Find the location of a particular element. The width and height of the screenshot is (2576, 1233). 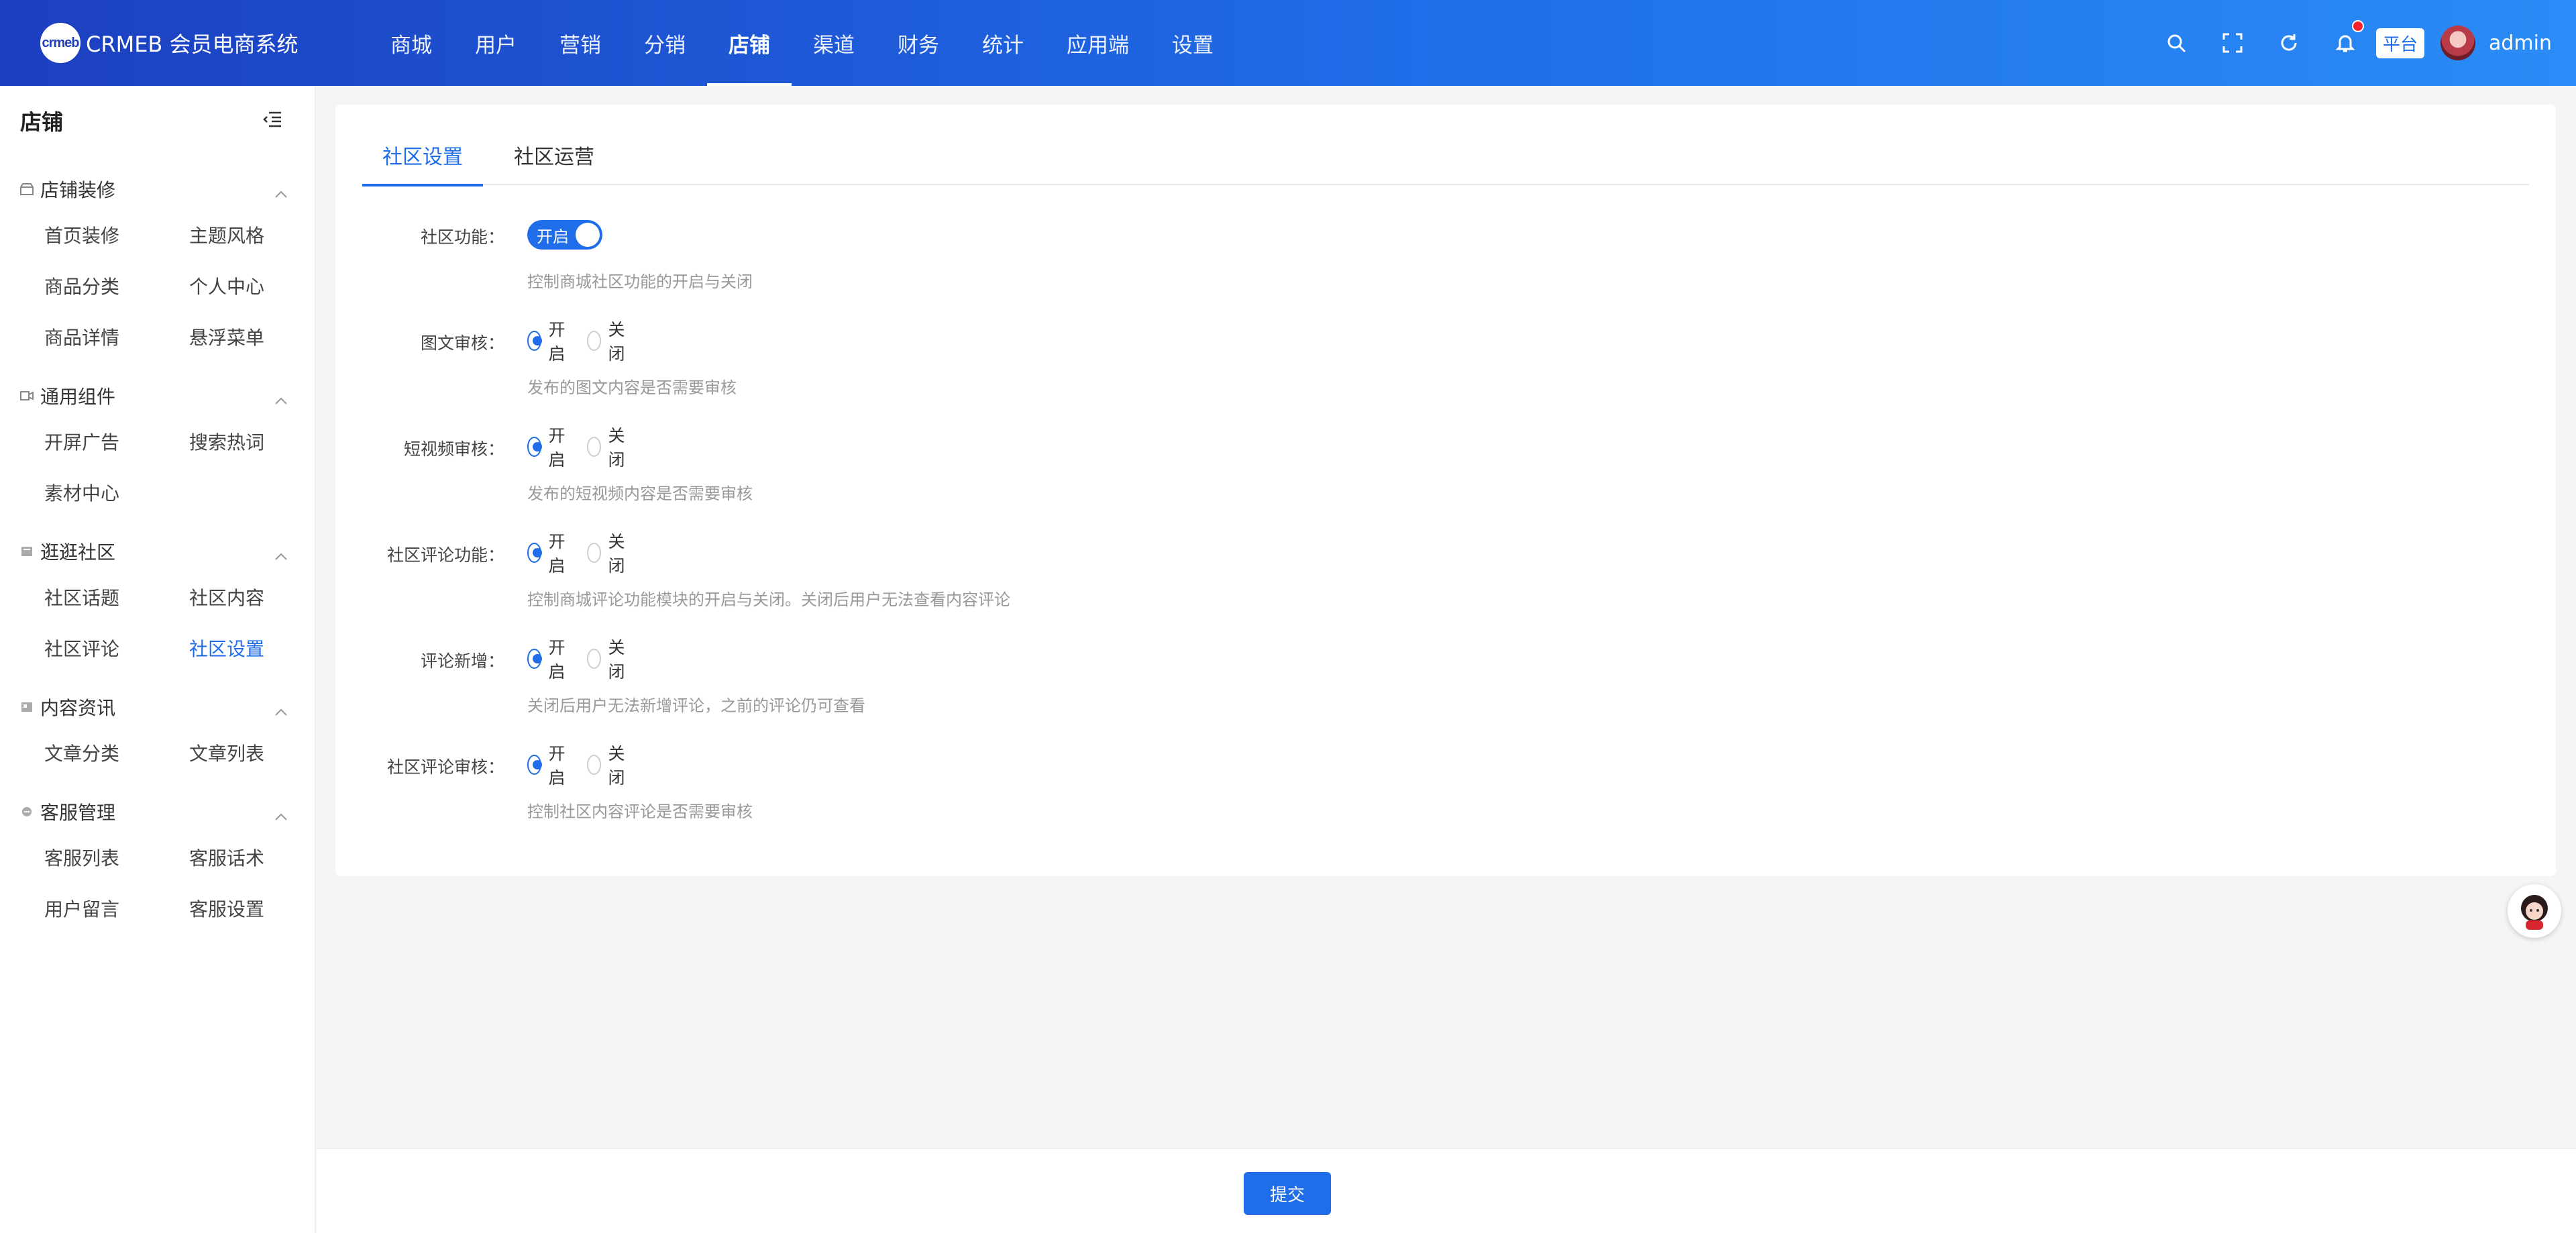

admin-name: admin is located at coordinates (2520, 44).